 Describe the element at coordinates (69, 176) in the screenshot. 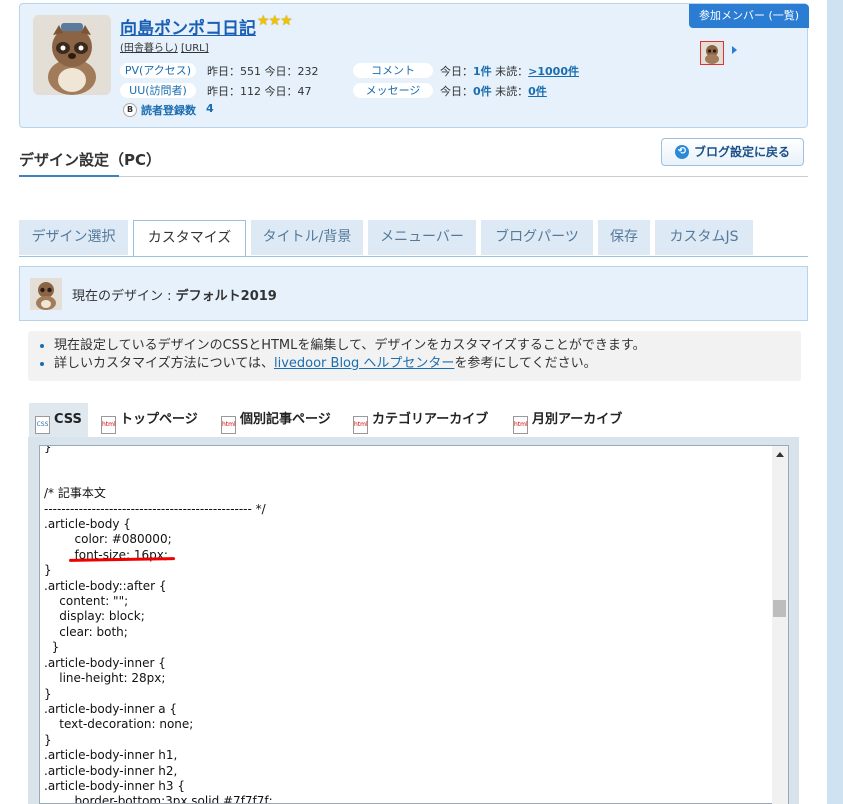

I see `section-divider-accent` at that location.